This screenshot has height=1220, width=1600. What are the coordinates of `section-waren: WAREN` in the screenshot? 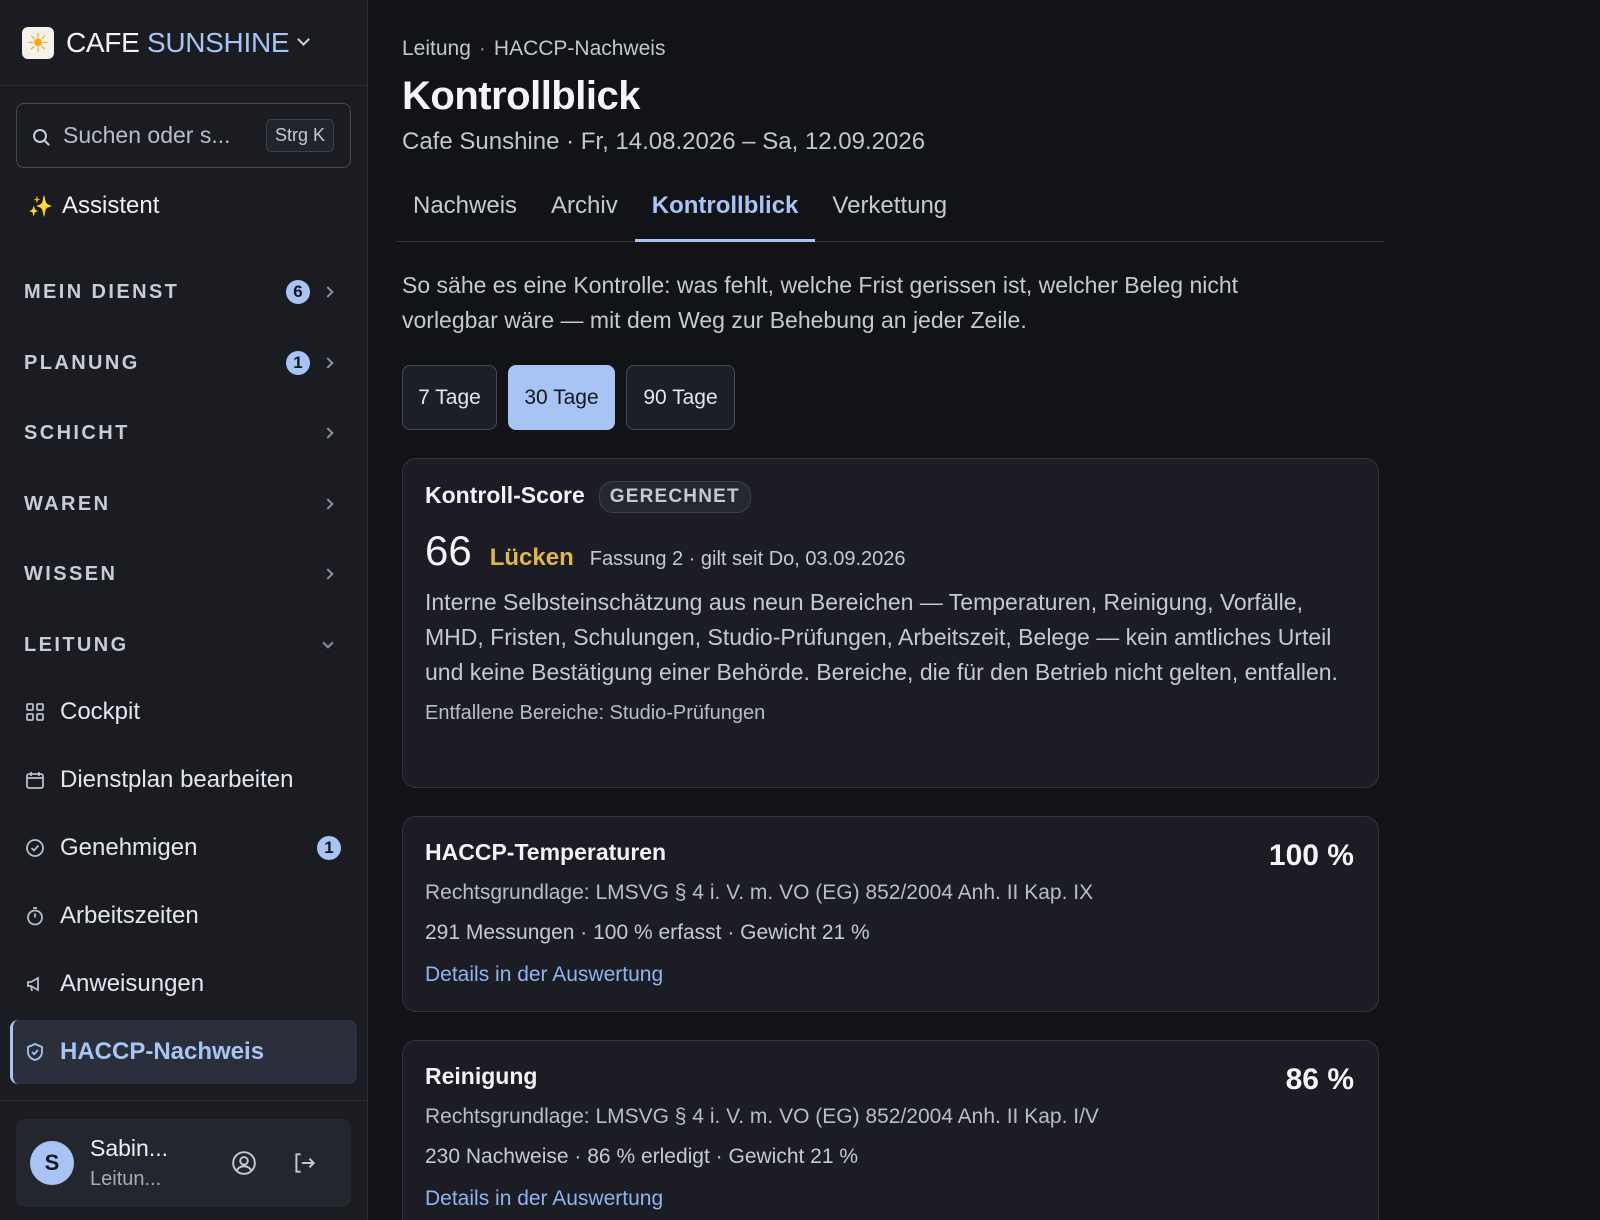 It's located at (184, 504).